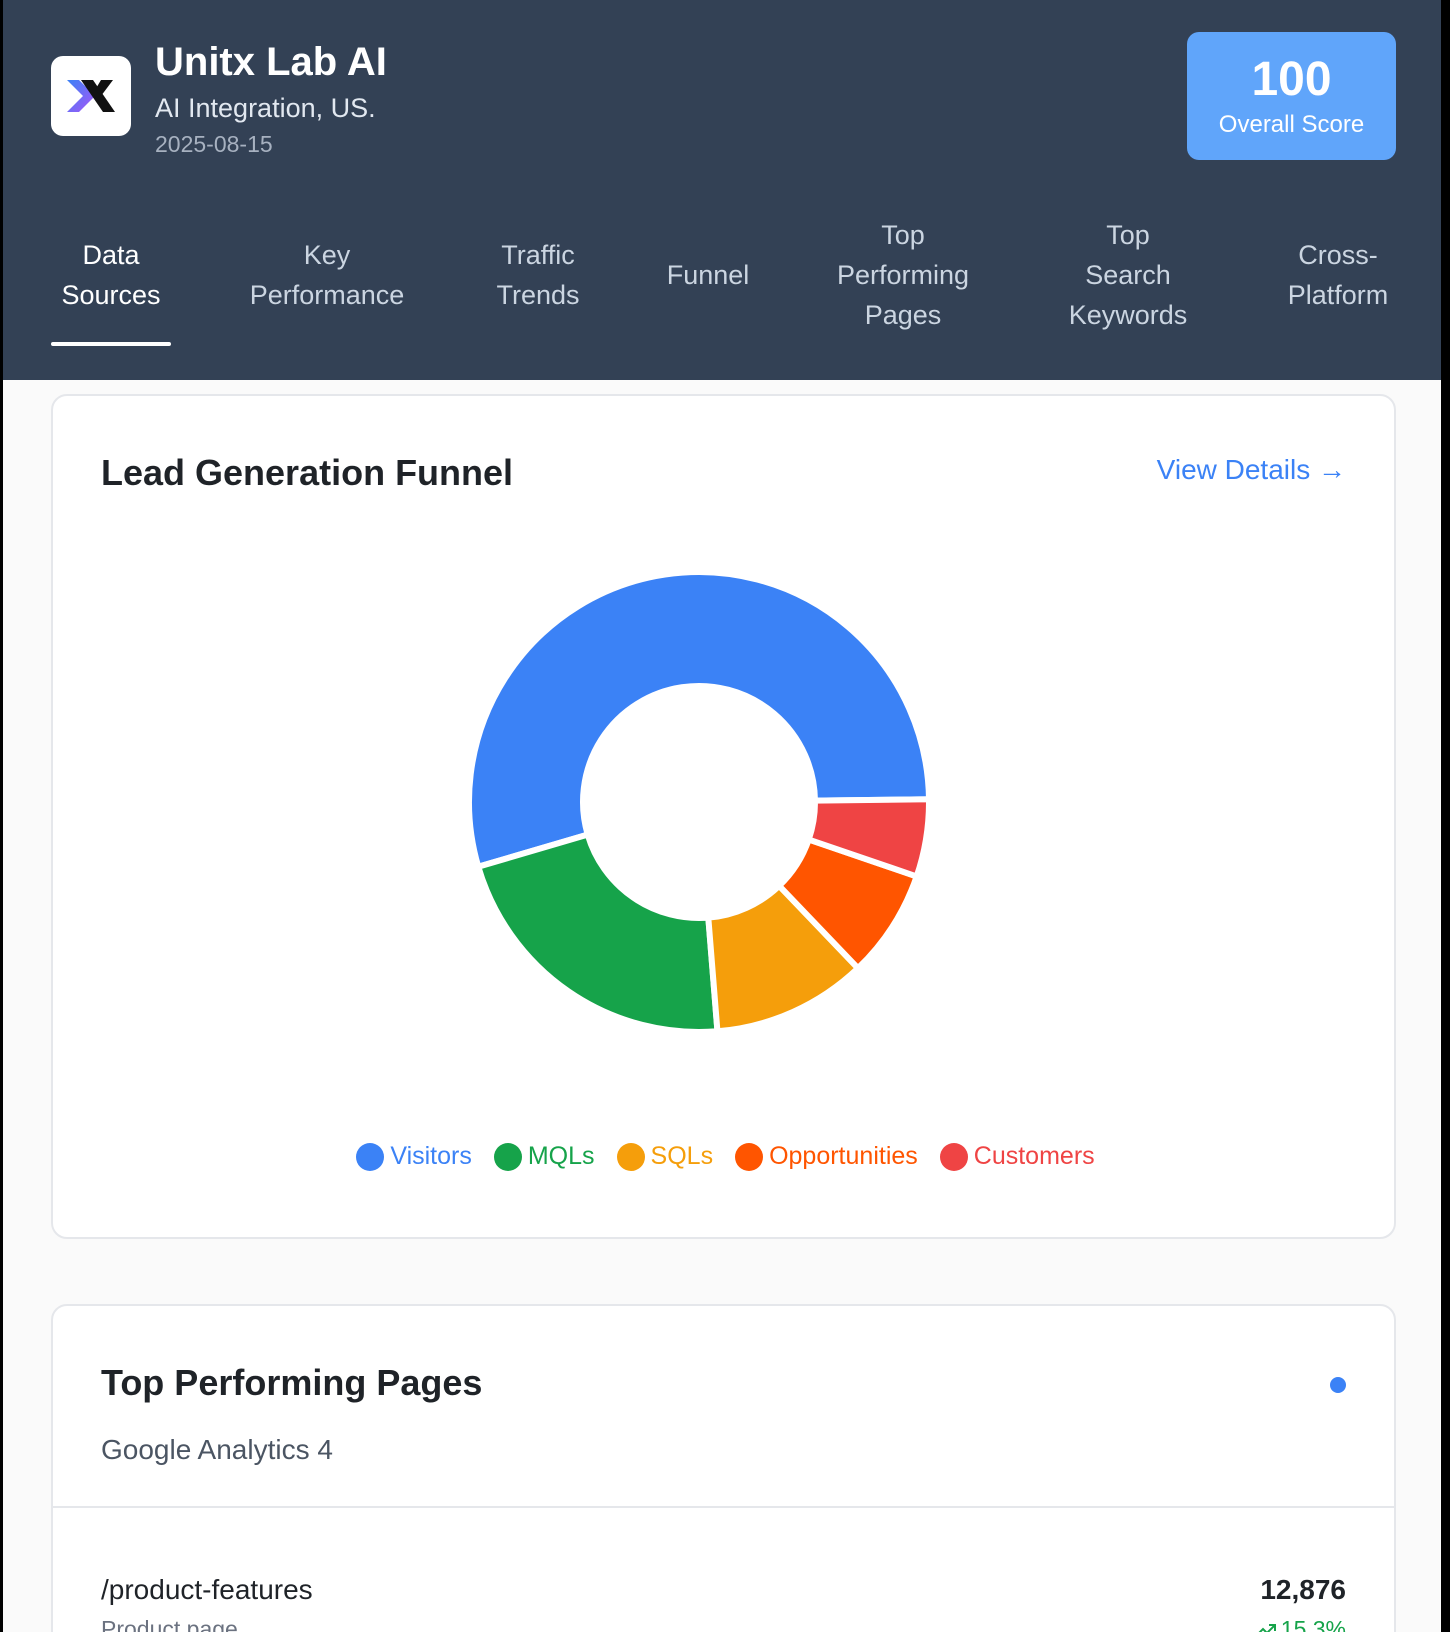 This screenshot has width=1450, height=1632. I want to click on legend-label: MQLs, so click(561, 1156).